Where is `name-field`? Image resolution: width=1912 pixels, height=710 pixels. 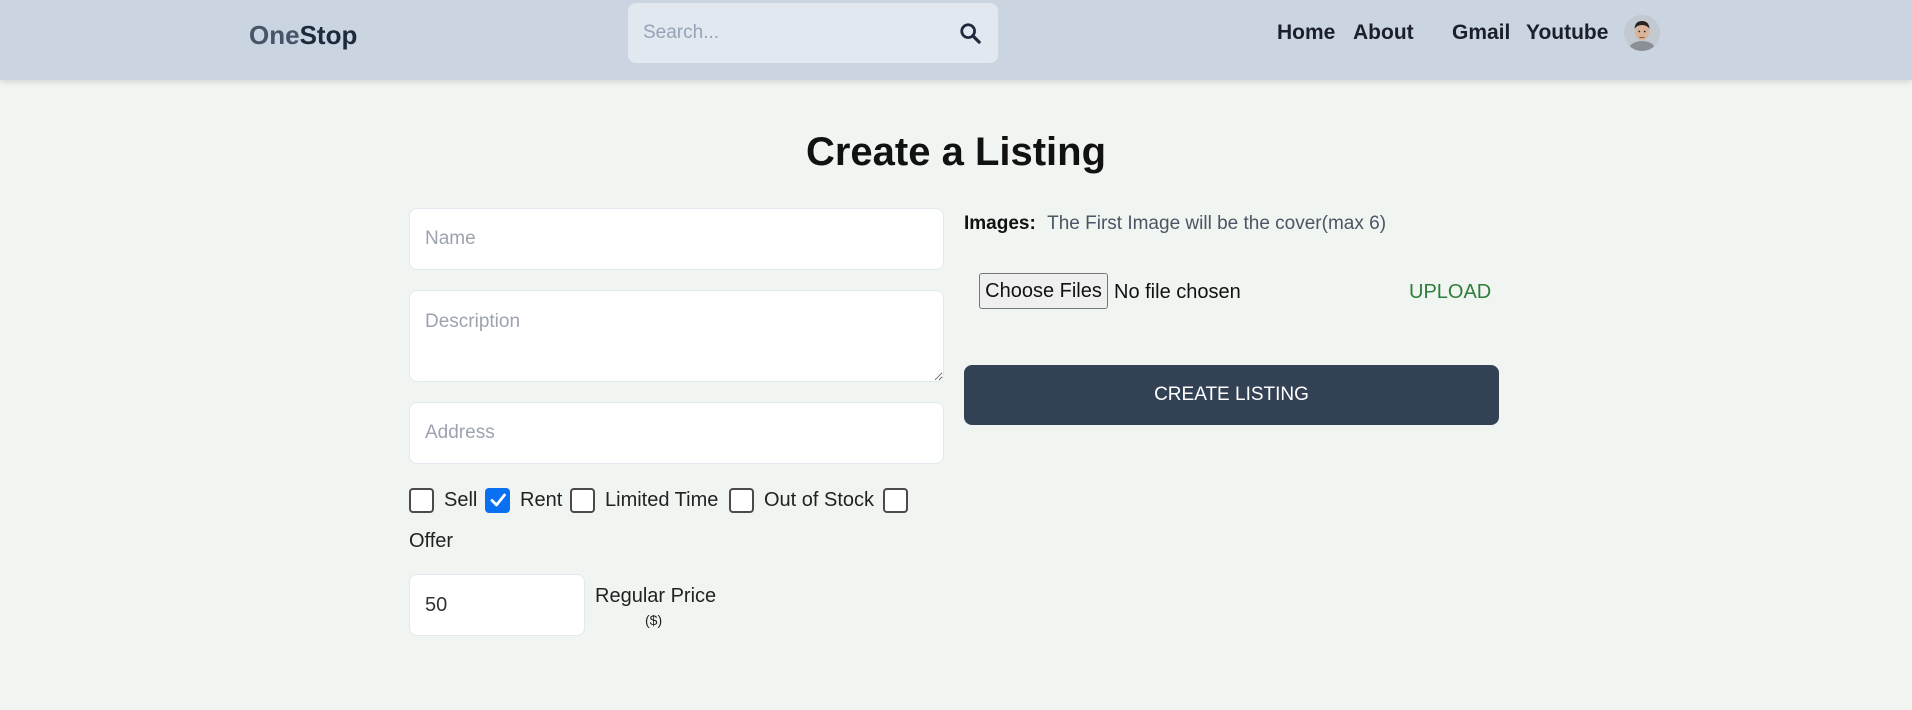
name-field is located at coordinates (676, 239).